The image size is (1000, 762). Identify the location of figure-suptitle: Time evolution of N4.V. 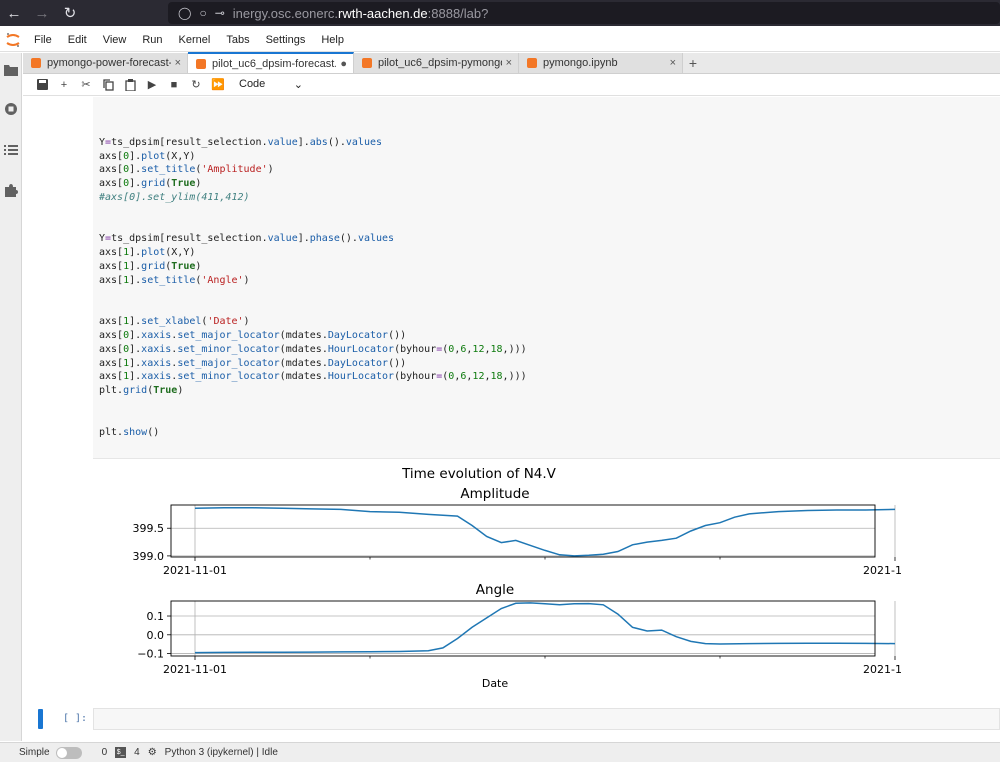
(479, 474).